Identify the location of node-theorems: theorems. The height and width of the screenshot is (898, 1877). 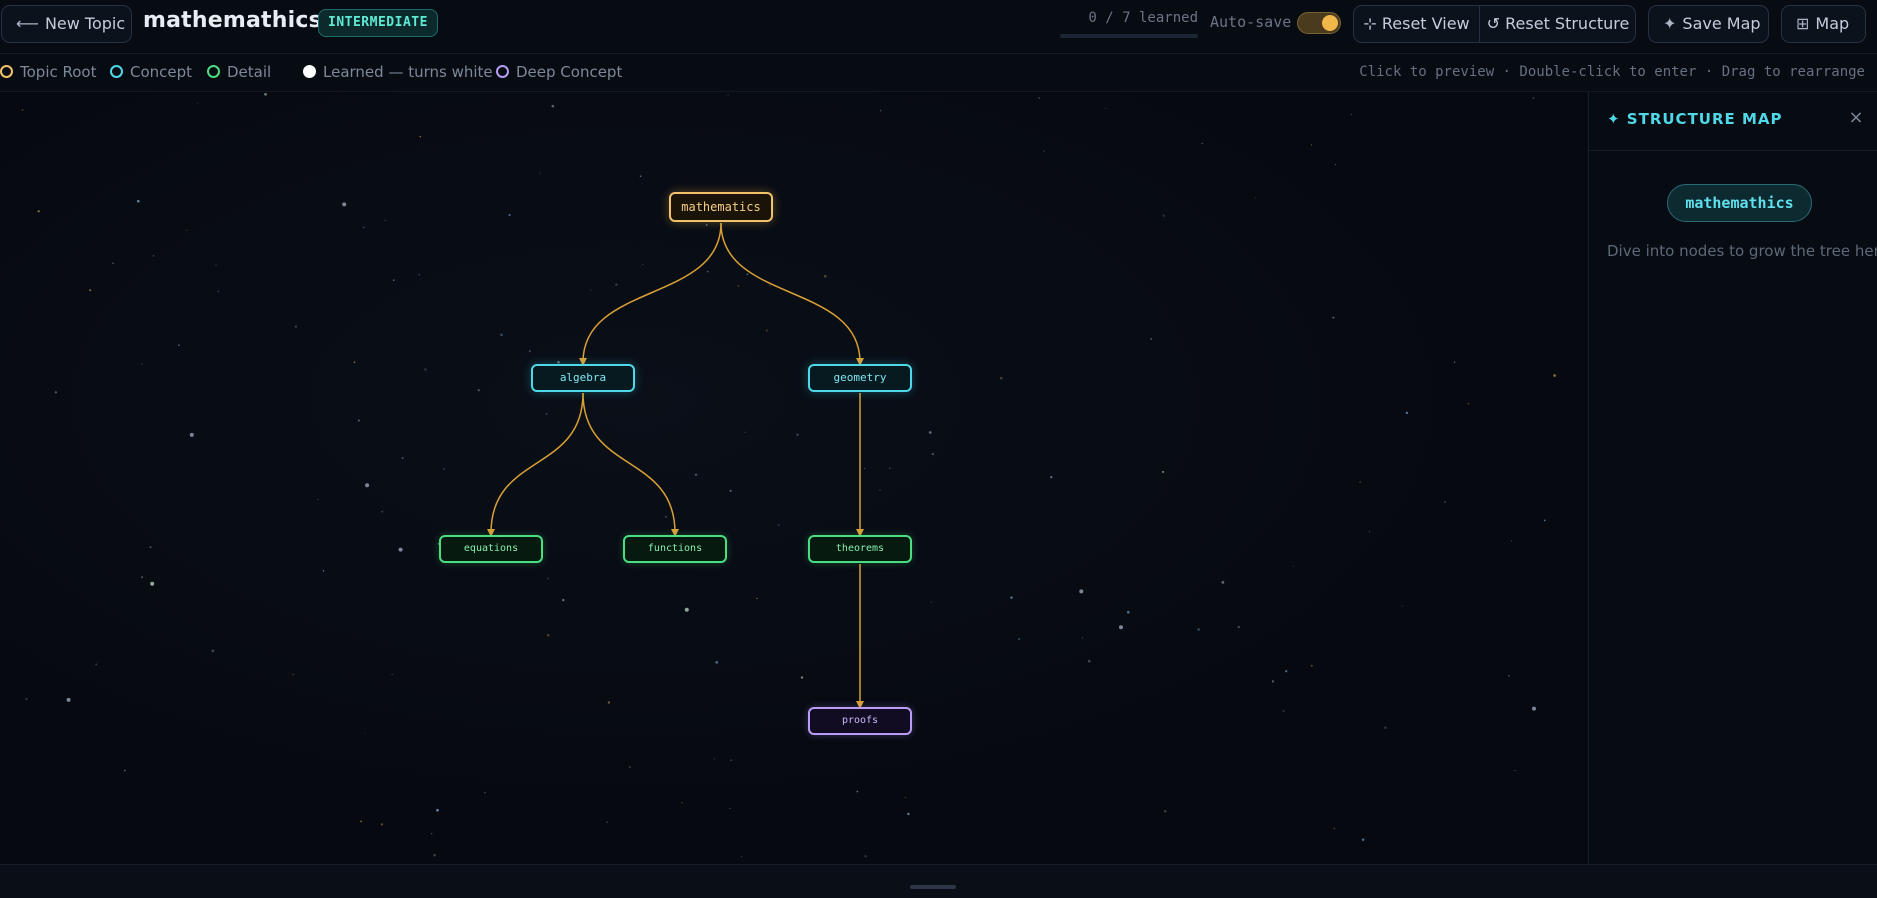
(860, 549).